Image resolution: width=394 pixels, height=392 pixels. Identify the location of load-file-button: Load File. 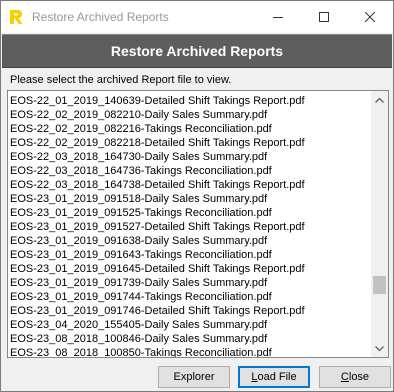
(274, 377).